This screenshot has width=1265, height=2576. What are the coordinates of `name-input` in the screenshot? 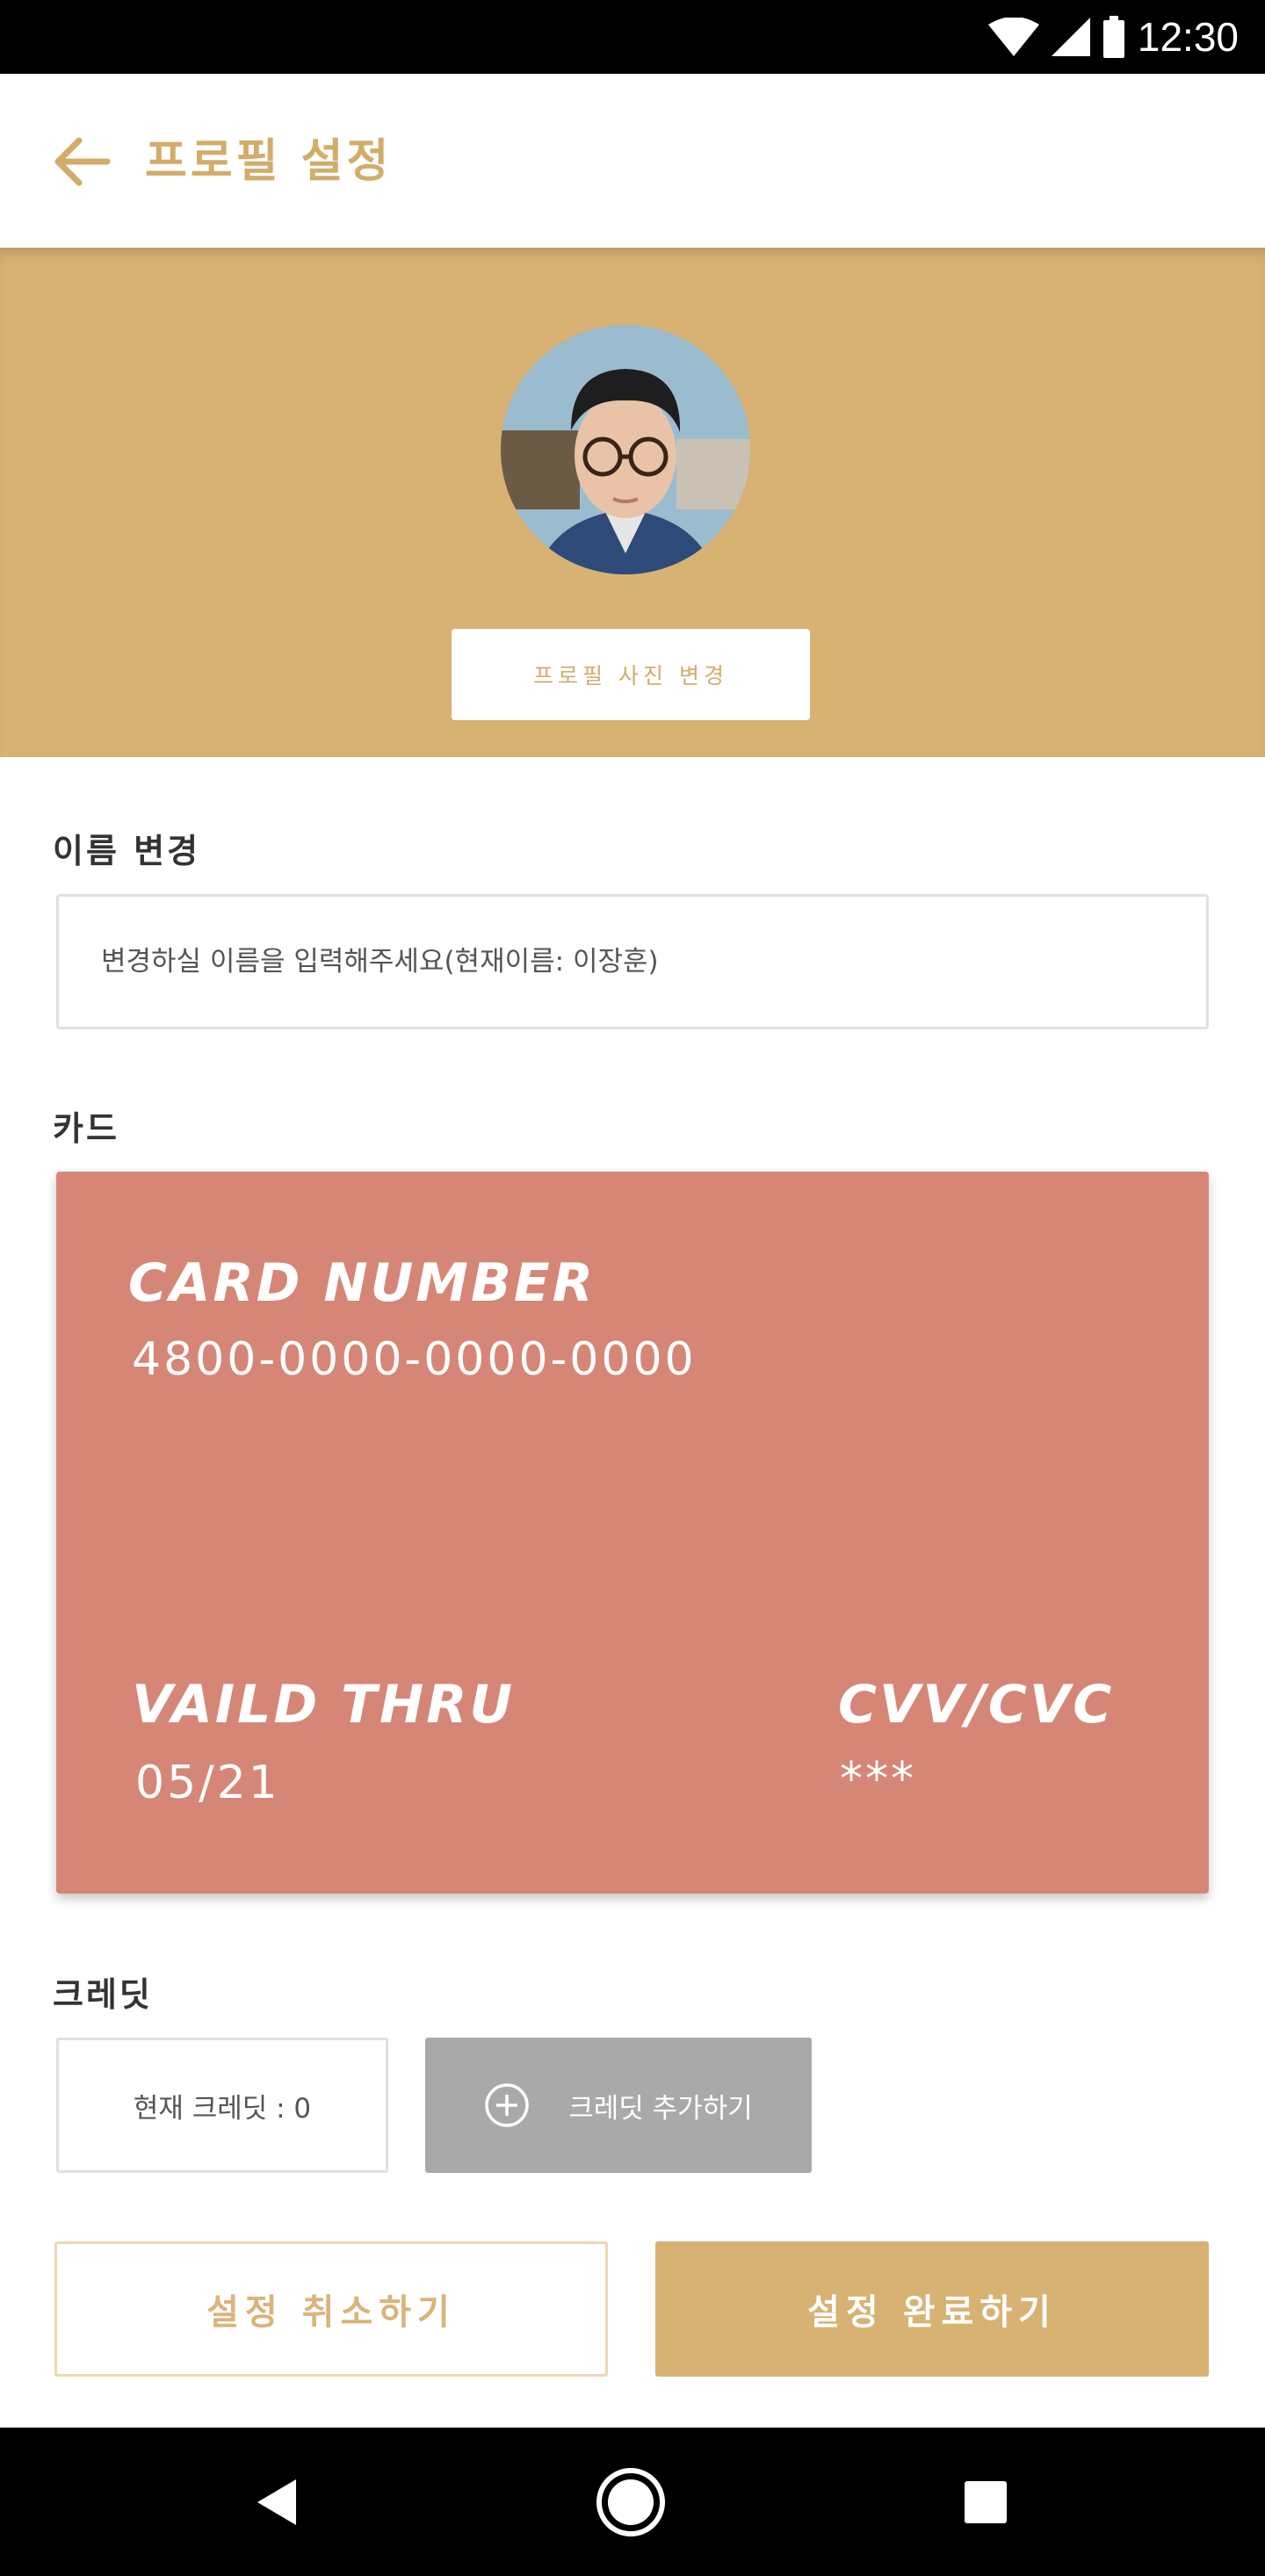 It's located at (632, 961).